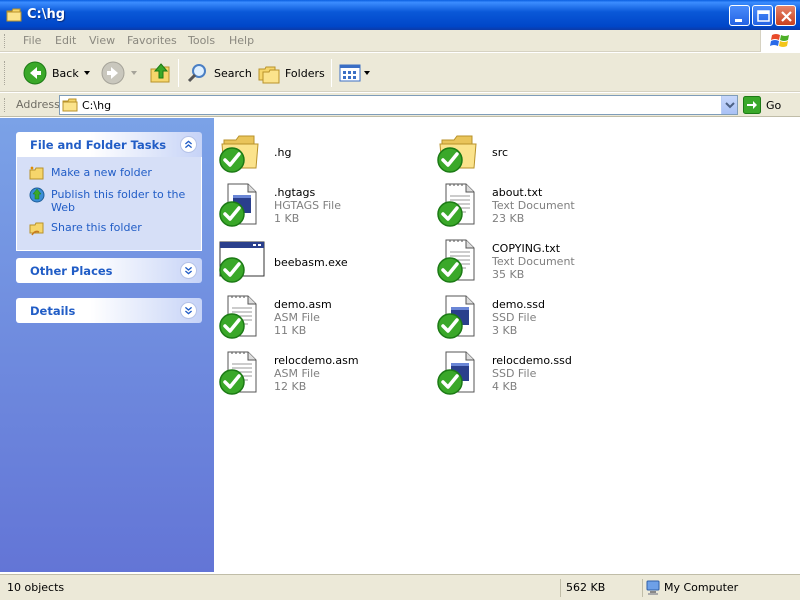 The width and height of the screenshot is (800, 600). Describe the element at coordinates (96, 227) in the screenshot. I see `task-label: Share this folder` at that location.